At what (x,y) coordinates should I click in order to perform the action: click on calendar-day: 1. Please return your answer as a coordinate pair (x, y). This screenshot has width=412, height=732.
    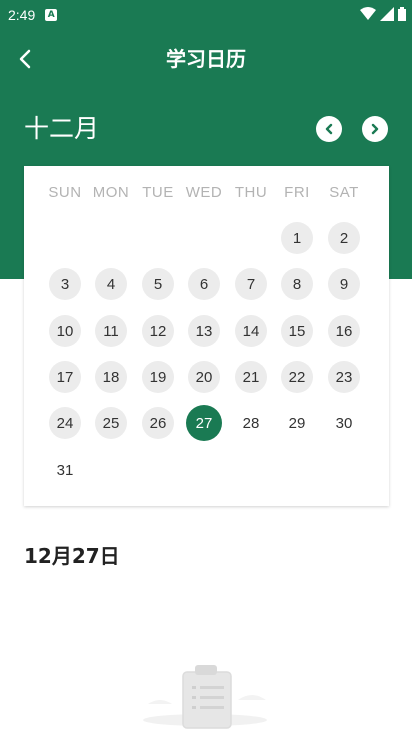
    Looking at the image, I should click on (297, 238).